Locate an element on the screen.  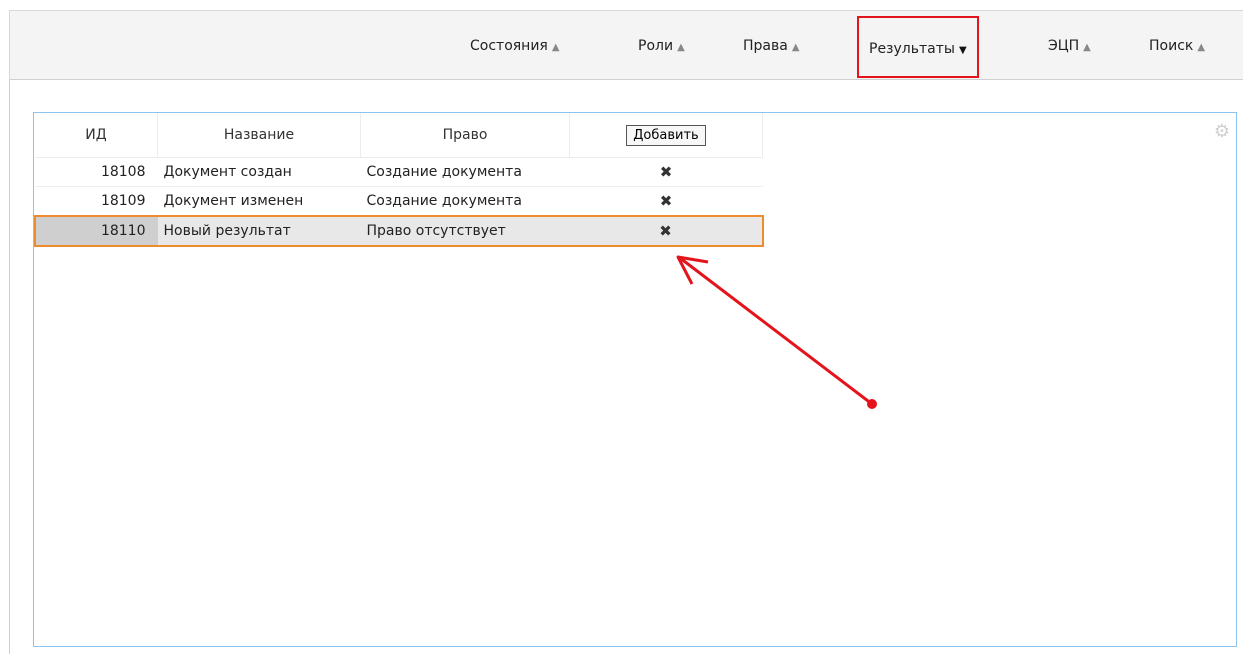
cell-id: 18108 is located at coordinates (96, 172).